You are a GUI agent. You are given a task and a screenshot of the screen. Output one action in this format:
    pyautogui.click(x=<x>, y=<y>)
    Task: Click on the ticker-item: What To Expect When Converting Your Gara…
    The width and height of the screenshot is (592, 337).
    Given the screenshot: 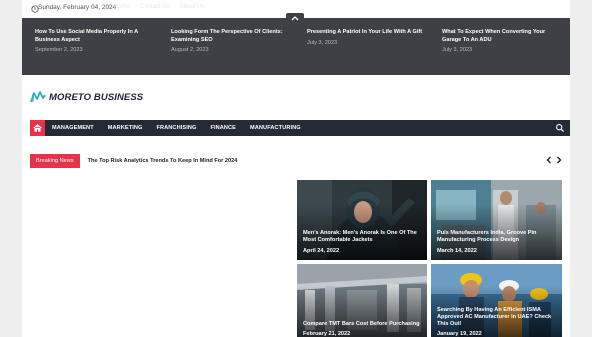 What is the action you would take?
    pyautogui.click(x=501, y=41)
    